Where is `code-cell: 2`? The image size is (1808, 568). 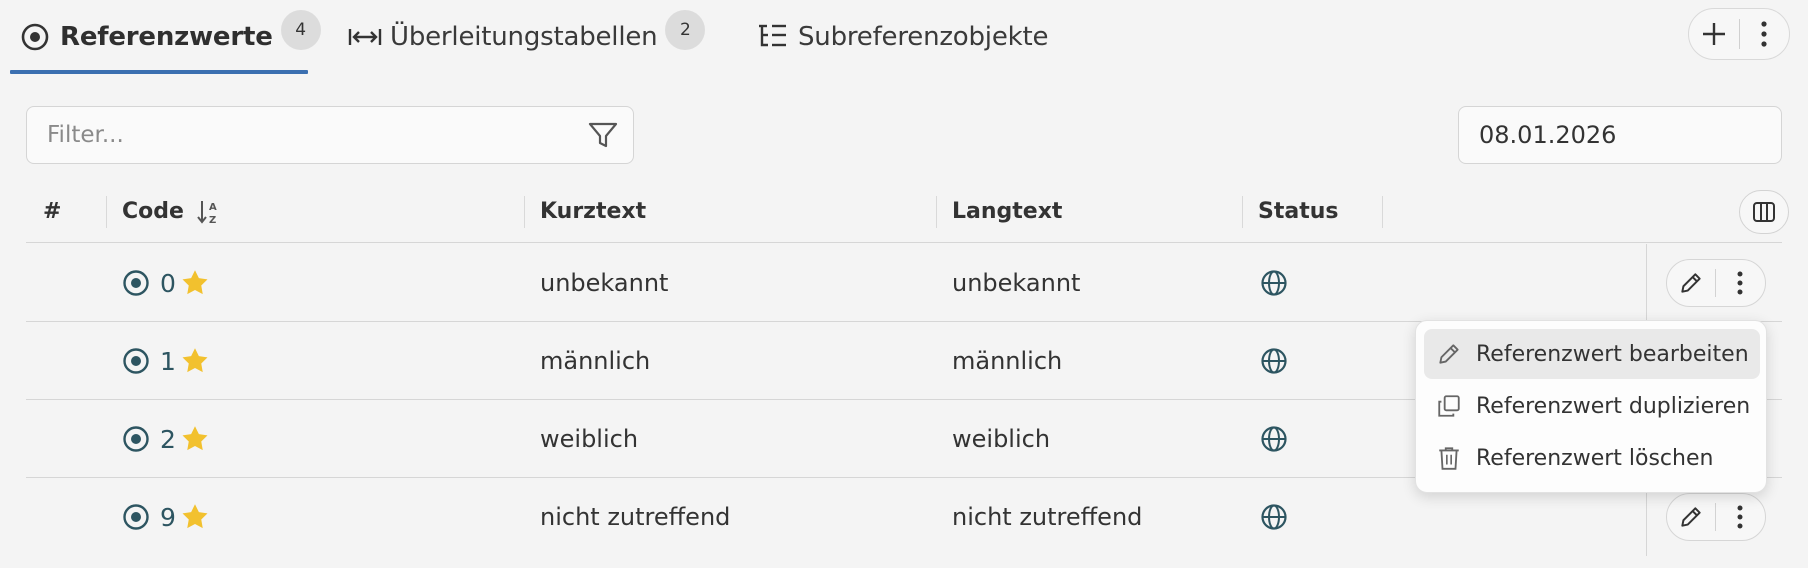
code-cell: 2 is located at coordinates (166, 439).